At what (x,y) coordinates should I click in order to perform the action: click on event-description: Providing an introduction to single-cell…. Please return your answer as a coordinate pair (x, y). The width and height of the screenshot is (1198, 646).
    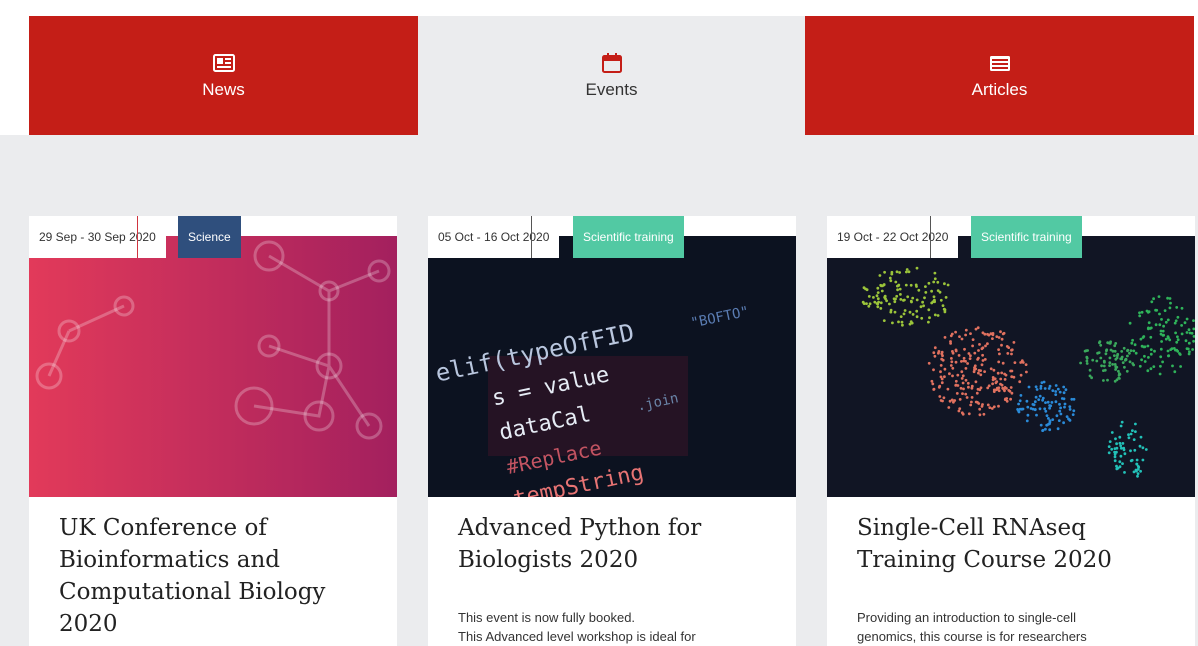
    Looking at the image, I should click on (1017, 627).